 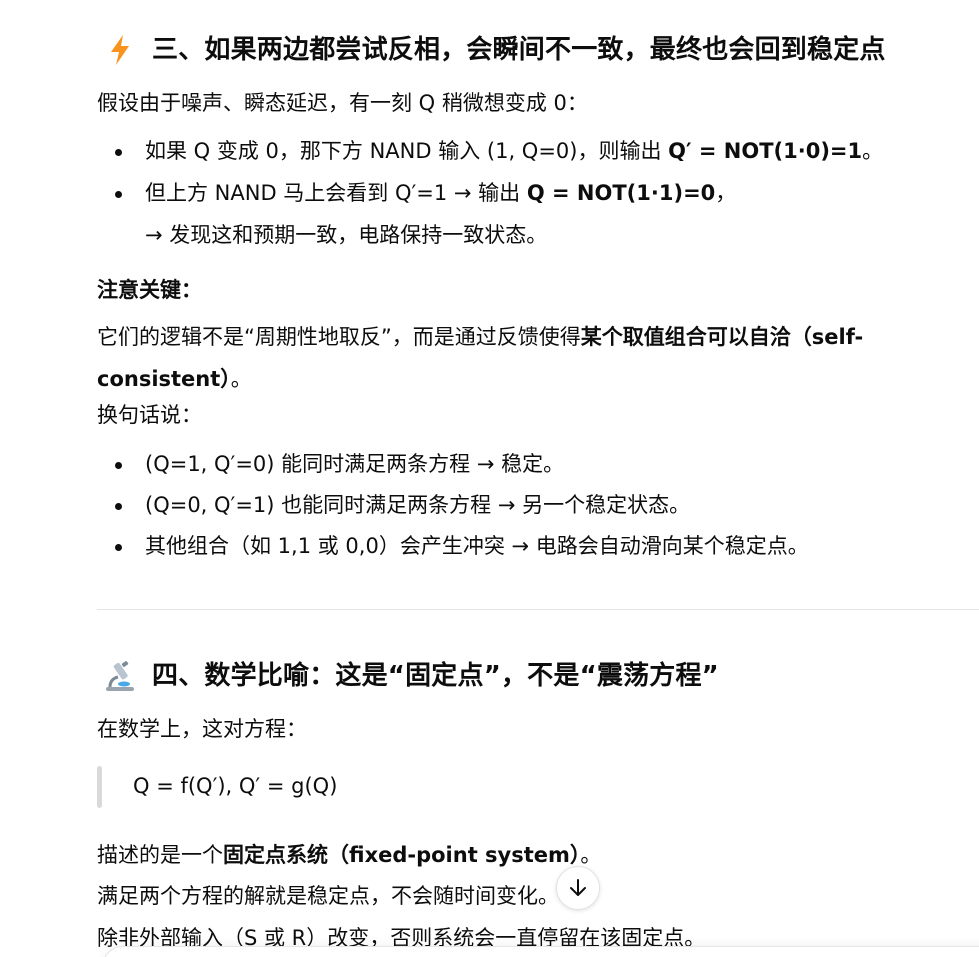 I want to click on section-heading-3: 三、如果两边都尝试反相，会瞬间不一致，最终也会回到稳定点, so click(x=494, y=50).